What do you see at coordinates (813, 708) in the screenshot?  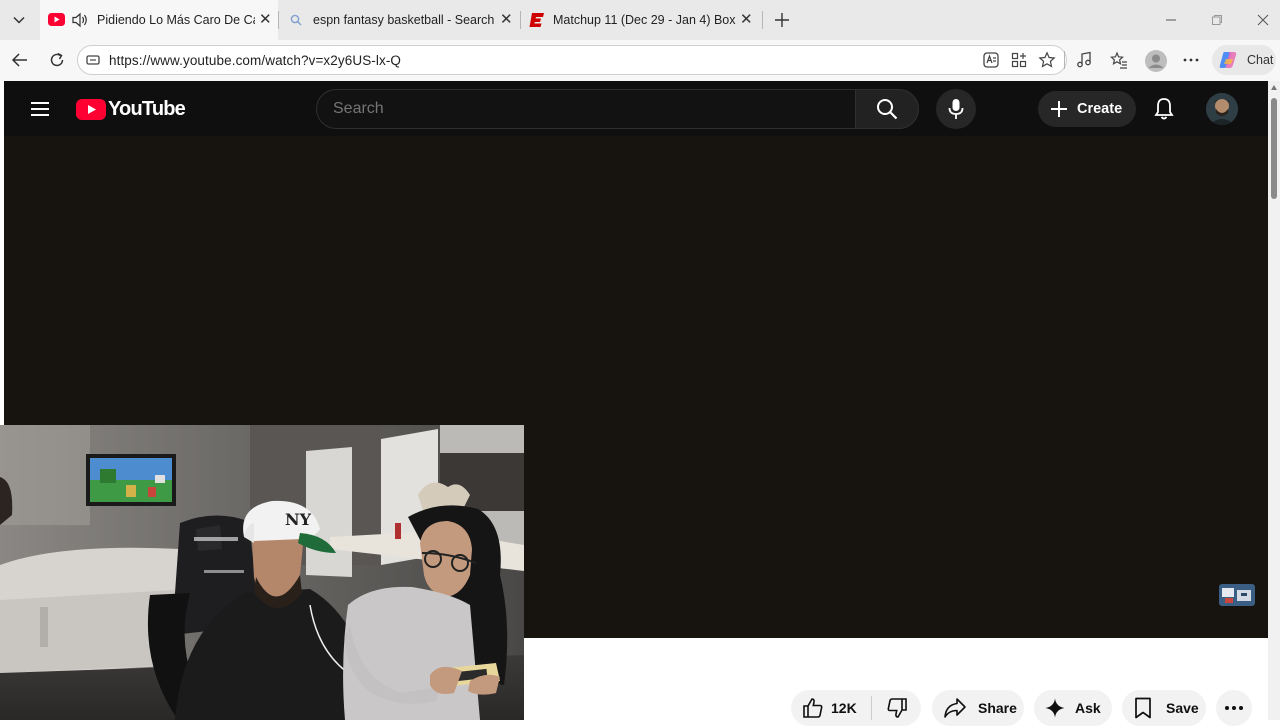 I see `thumbs-up-icon` at bounding box center [813, 708].